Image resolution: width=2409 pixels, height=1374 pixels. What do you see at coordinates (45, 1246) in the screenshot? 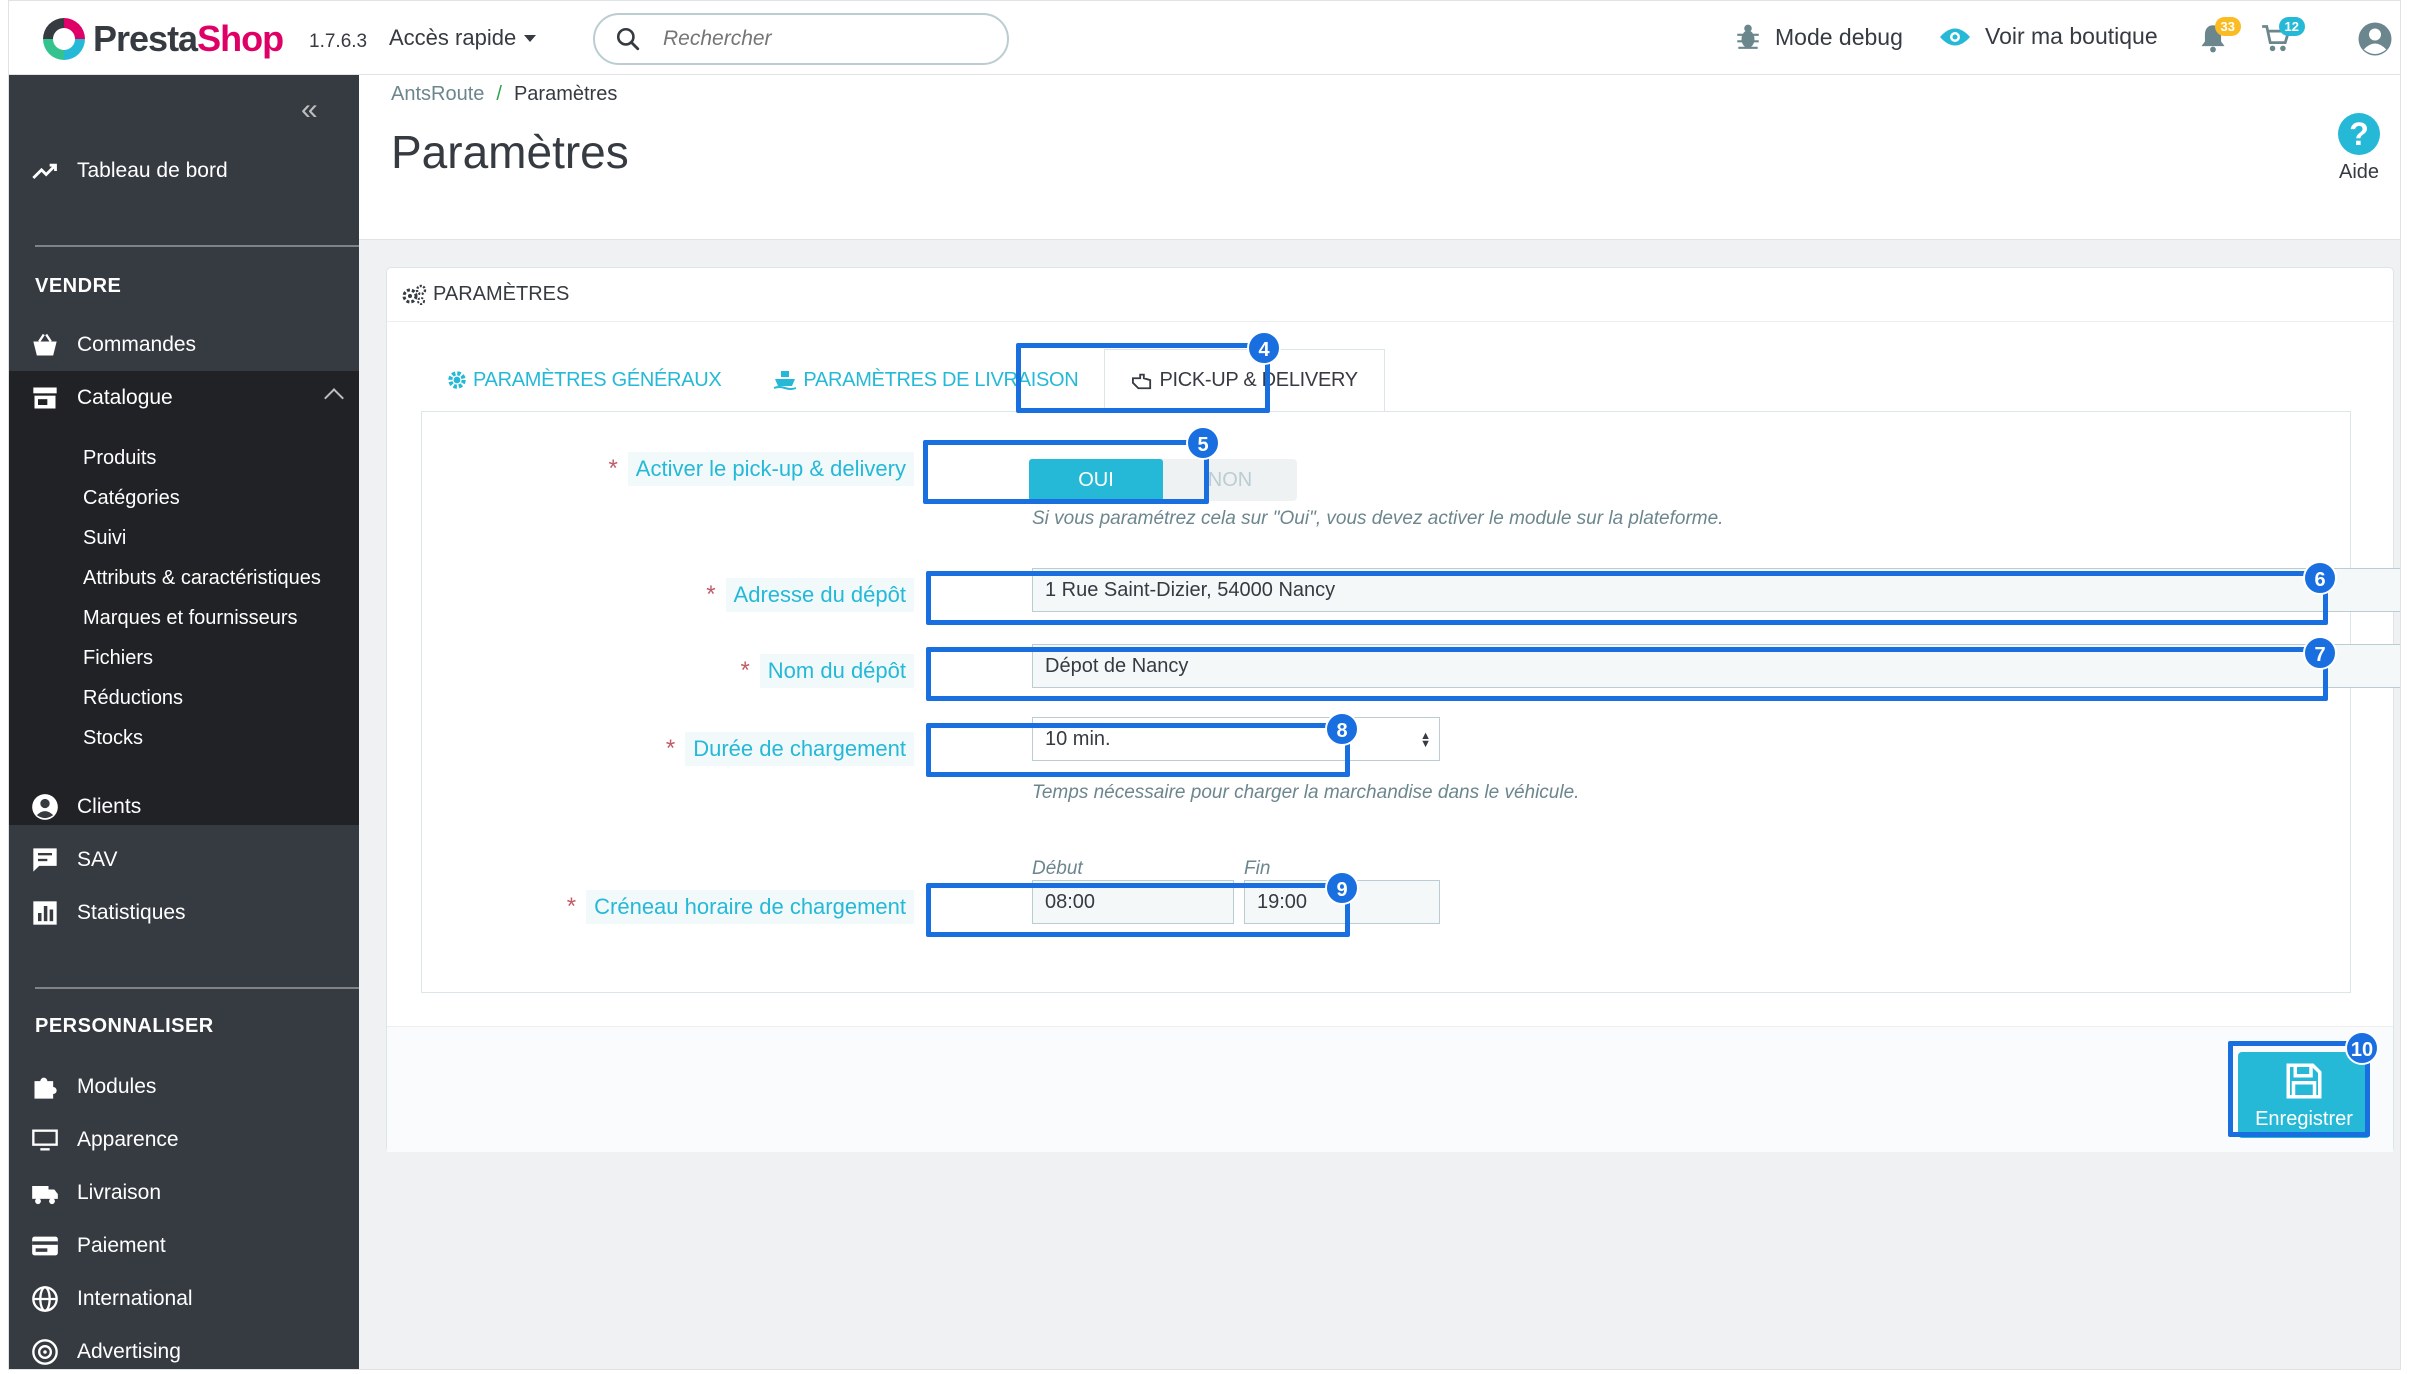
I see `credit-card-icon` at bounding box center [45, 1246].